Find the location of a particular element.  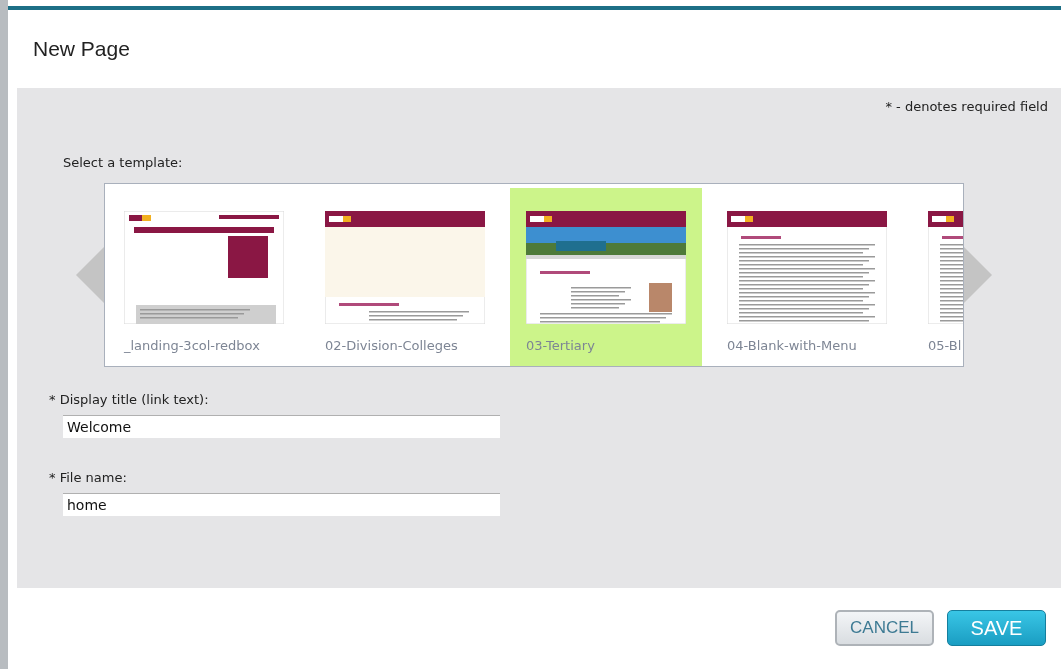

template-name: 05-Bl is located at coordinates (945, 345).